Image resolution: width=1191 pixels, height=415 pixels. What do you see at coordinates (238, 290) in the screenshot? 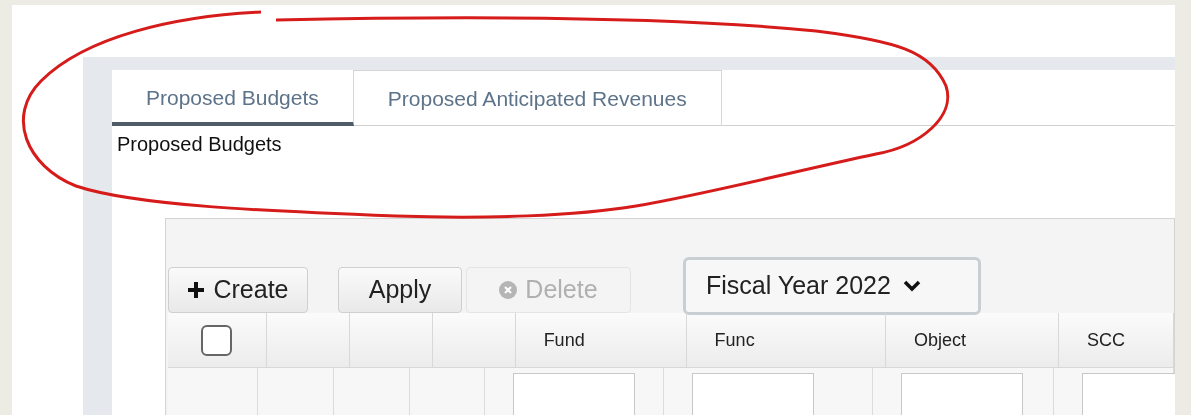
I see `create-button: Create` at bounding box center [238, 290].